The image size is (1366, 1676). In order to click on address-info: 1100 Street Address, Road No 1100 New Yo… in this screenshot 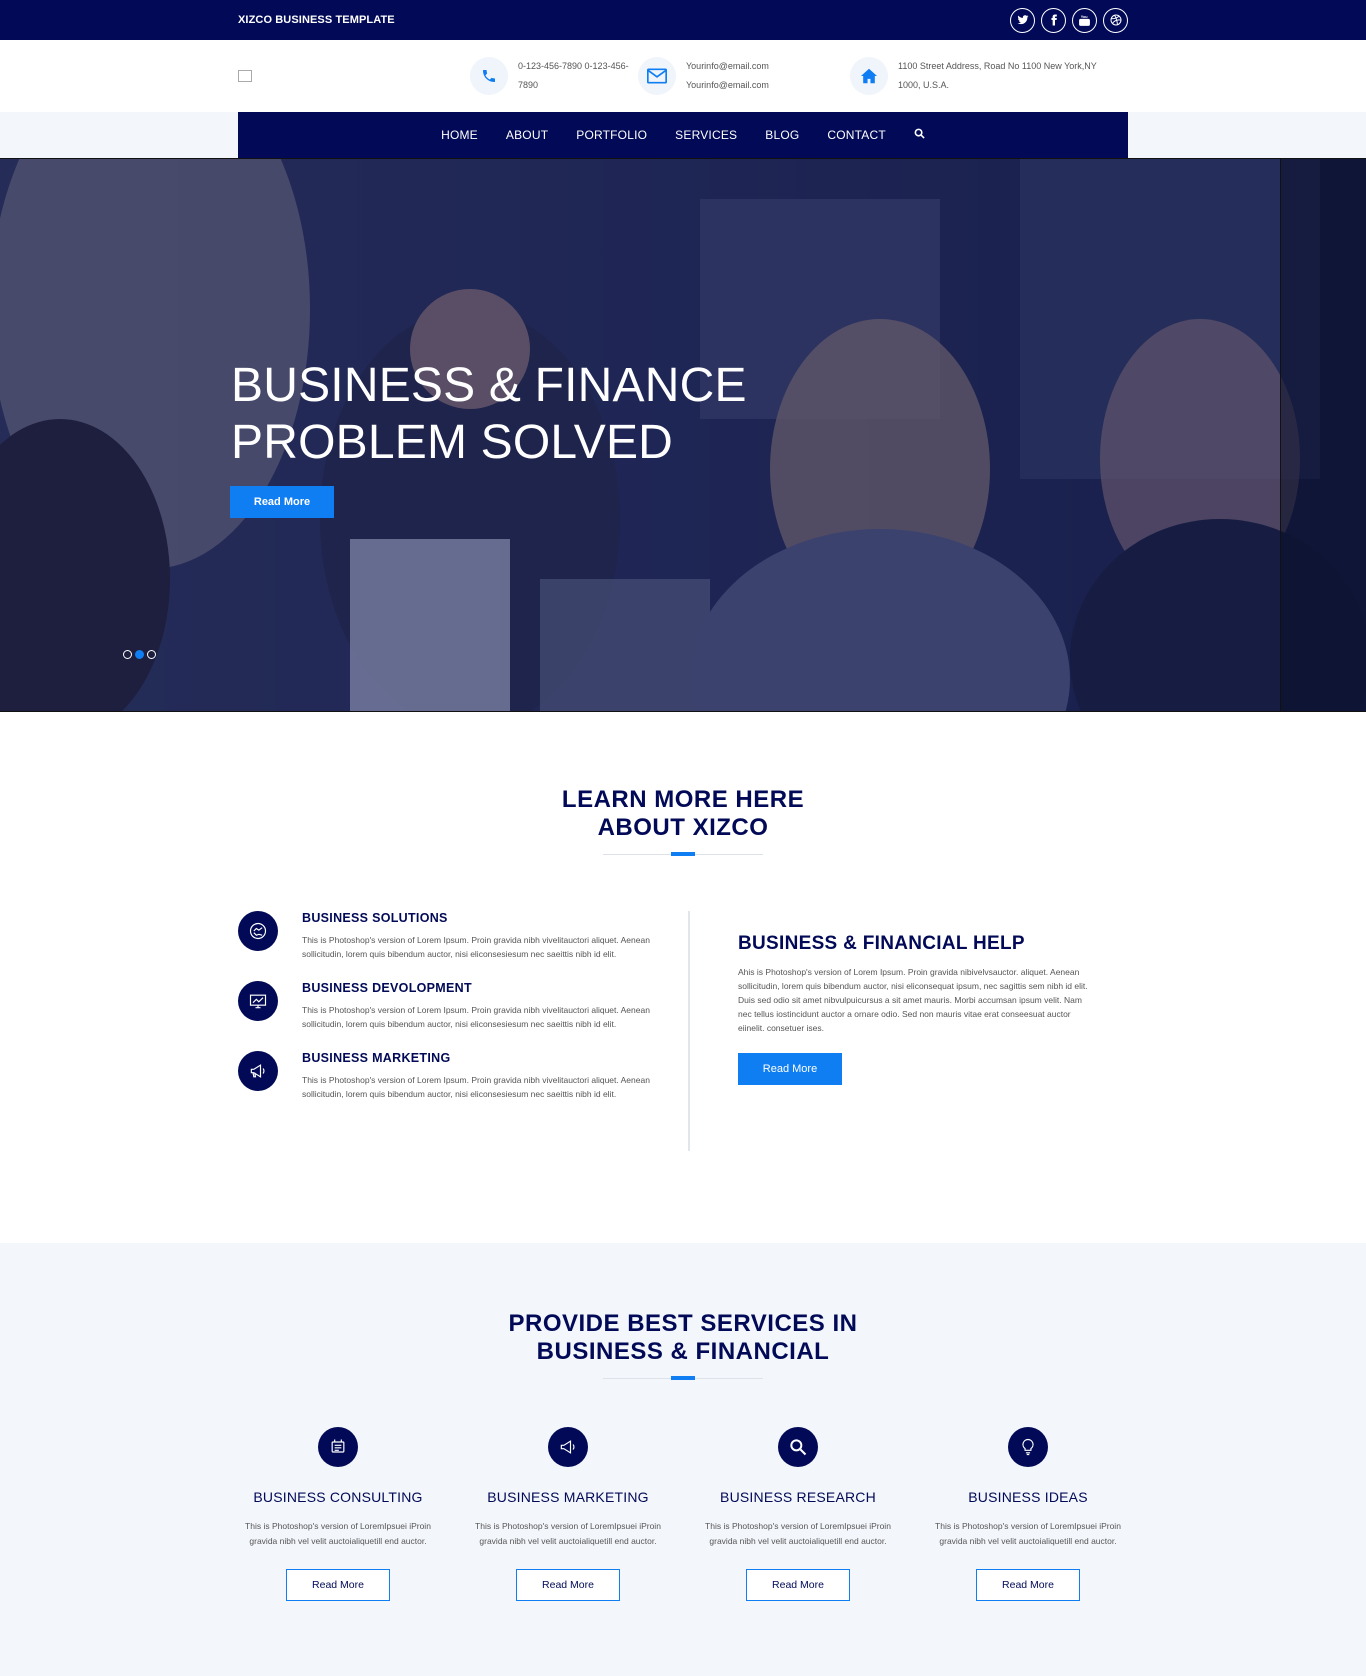, I will do `click(979, 76)`.